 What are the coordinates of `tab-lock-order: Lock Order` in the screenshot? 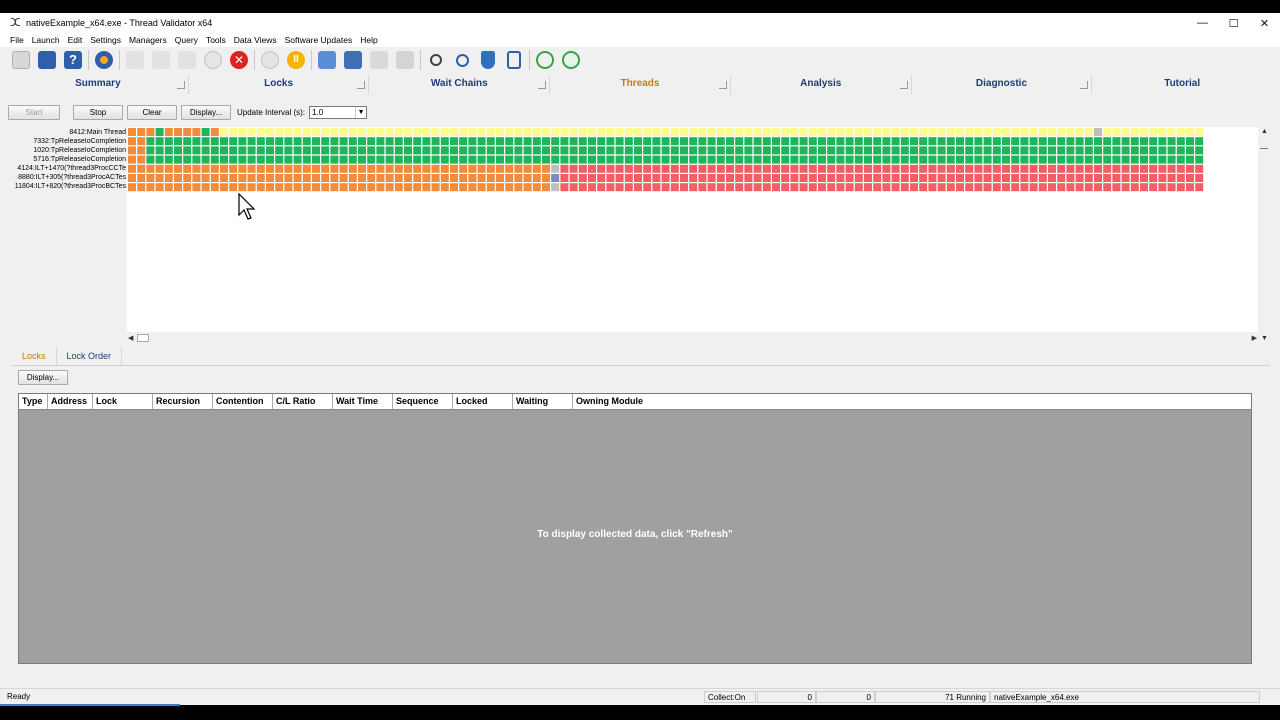 It's located at (90, 356).